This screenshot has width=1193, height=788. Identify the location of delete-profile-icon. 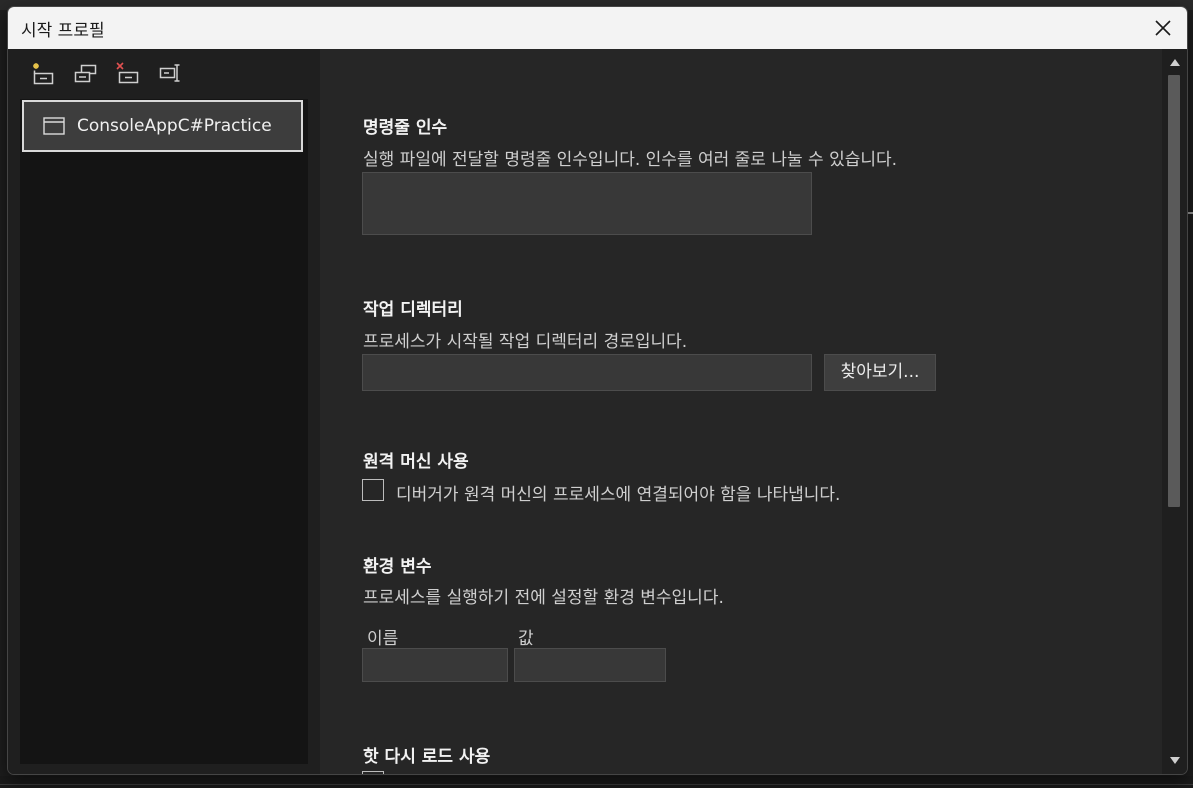
(127, 73).